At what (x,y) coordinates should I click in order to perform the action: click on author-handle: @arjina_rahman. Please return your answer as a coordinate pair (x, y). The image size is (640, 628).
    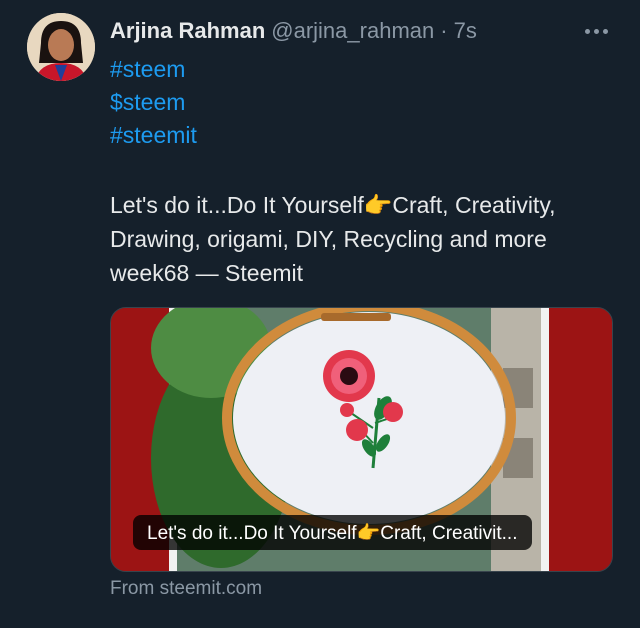
    Looking at the image, I should click on (352, 31).